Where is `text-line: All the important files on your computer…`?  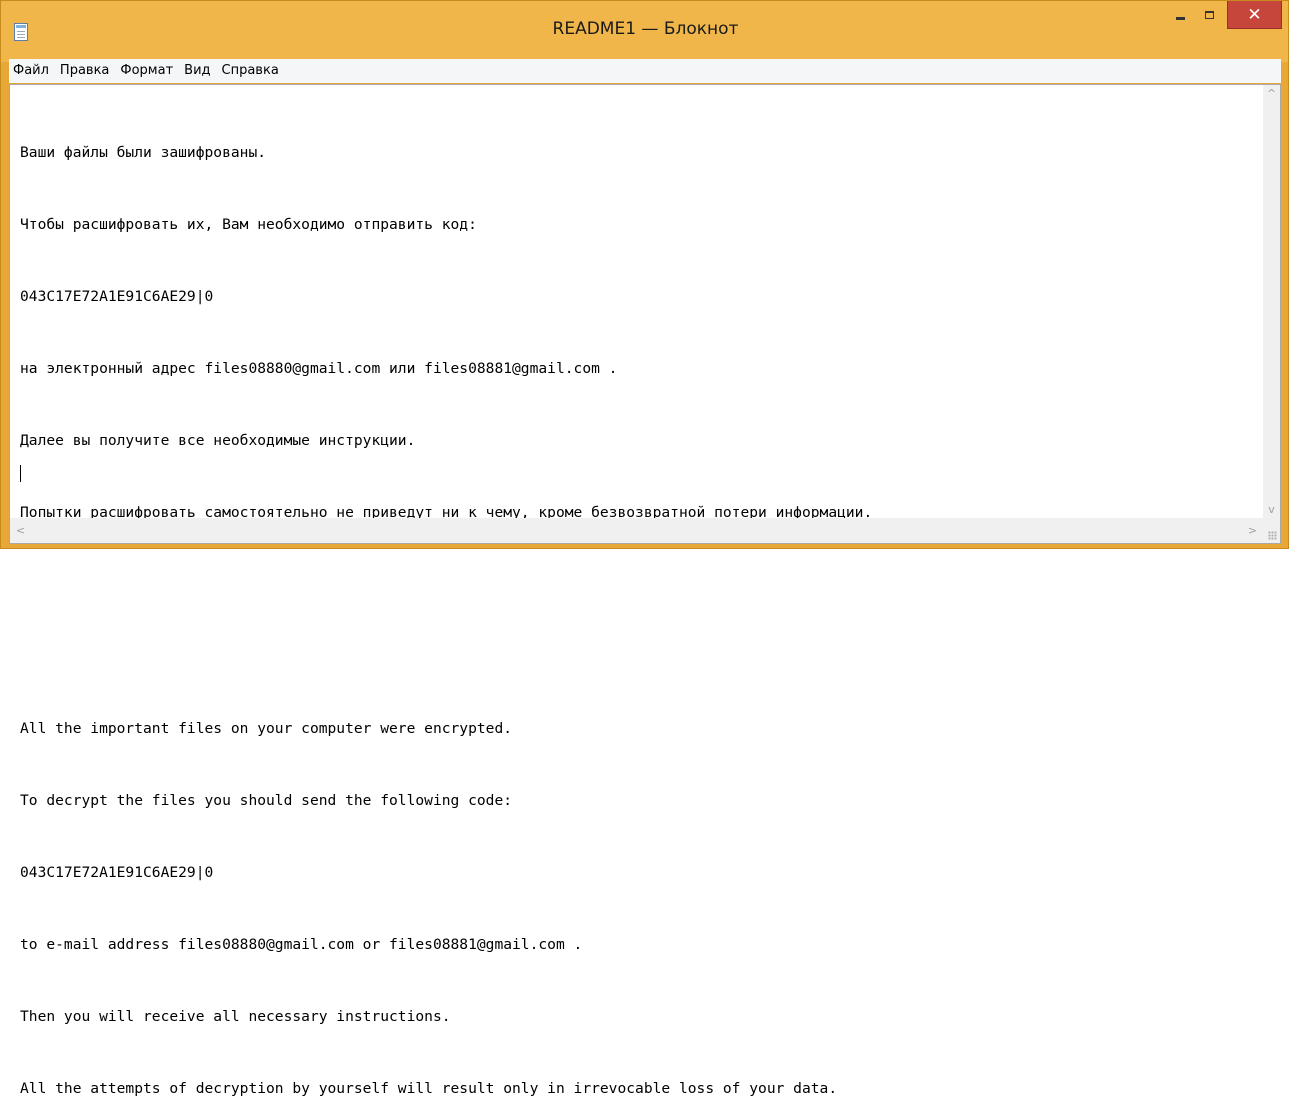 text-line: All the important files on your computer… is located at coordinates (266, 728).